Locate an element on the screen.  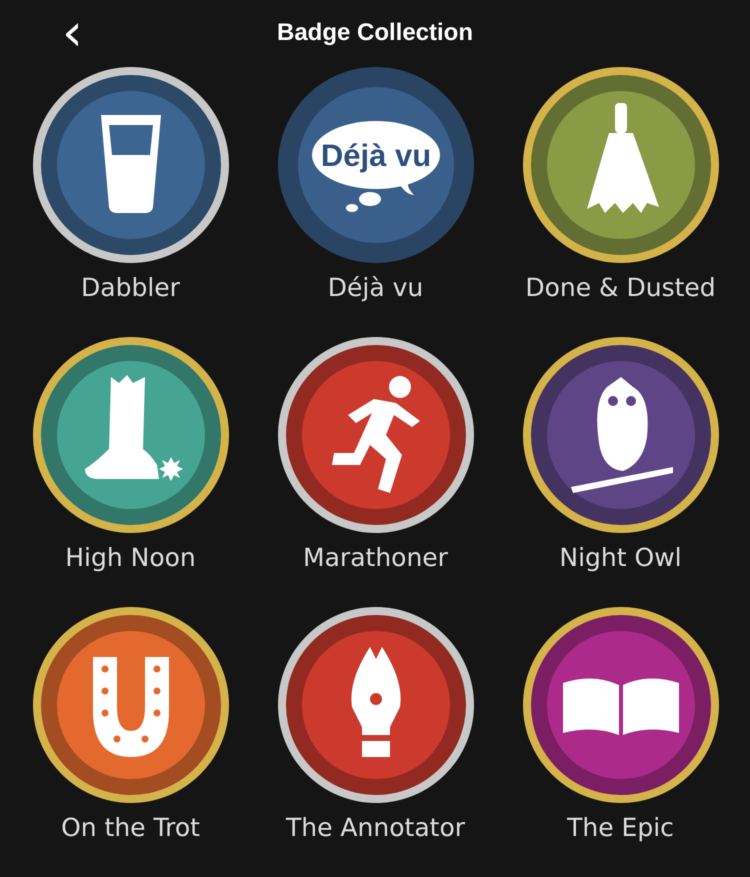
badge-label: Done & Dusted is located at coordinates (620, 287).